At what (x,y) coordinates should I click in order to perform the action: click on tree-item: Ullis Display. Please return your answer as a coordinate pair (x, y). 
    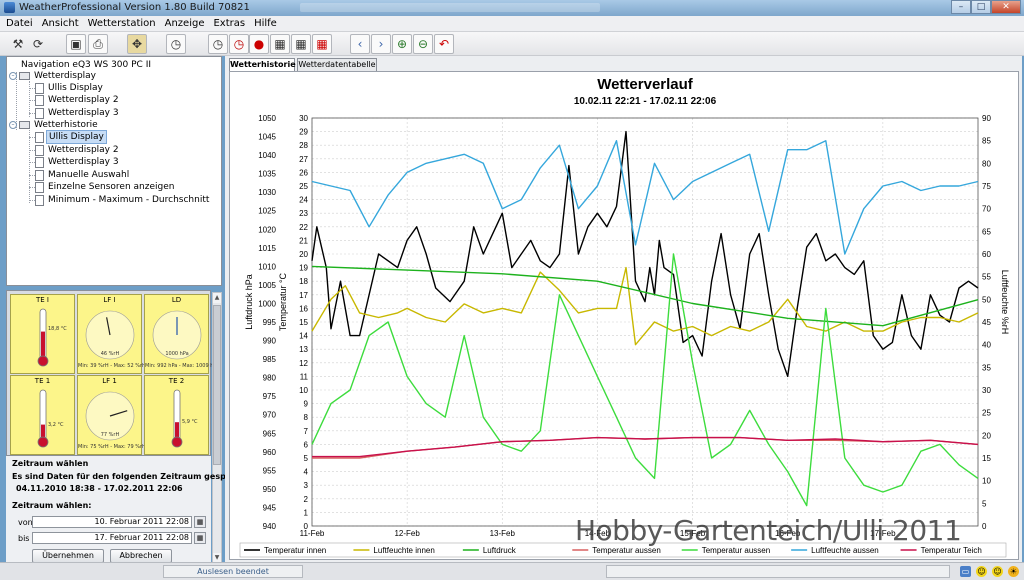
    Looking at the image, I should click on (70, 88).